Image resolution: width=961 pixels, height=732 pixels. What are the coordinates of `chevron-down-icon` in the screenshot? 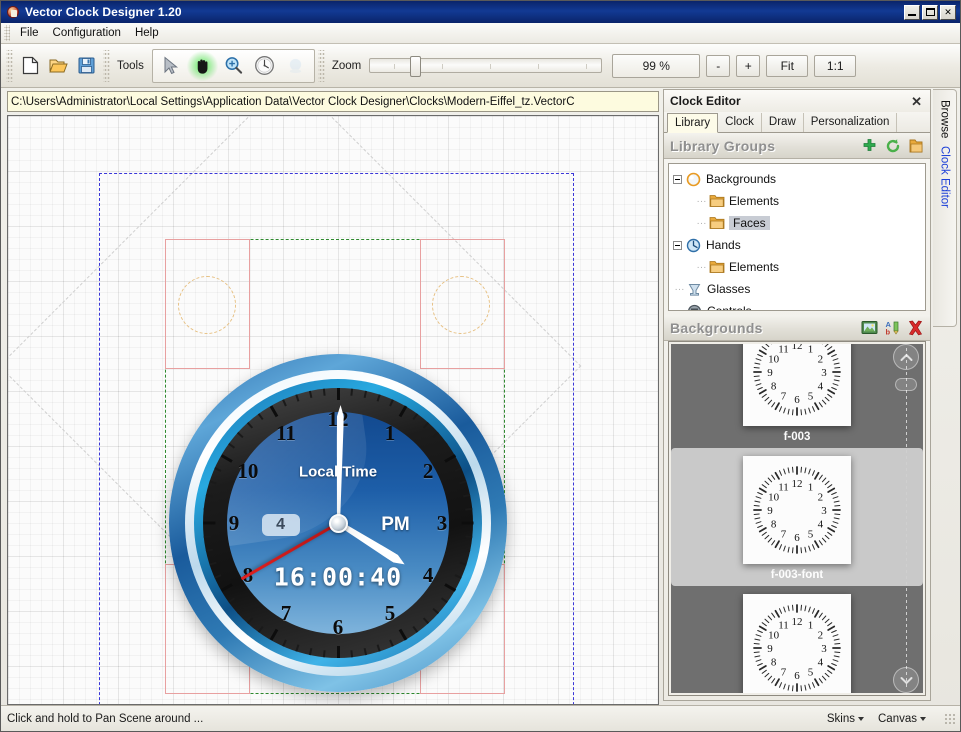 It's located at (861, 718).